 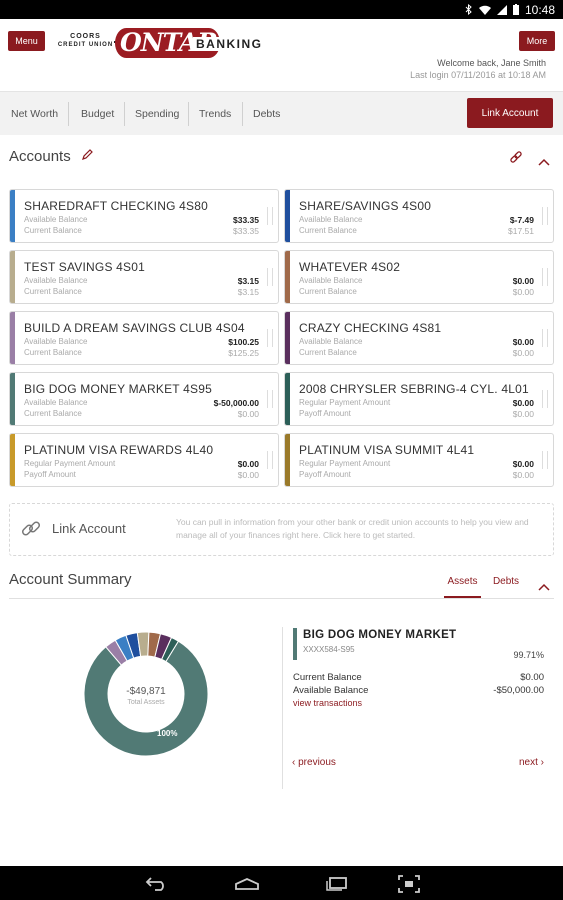 What do you see at coordinates (331, 690) in the screenshot?
I see `detail-available-label: Available Balance` at bounding box center [331, 690].